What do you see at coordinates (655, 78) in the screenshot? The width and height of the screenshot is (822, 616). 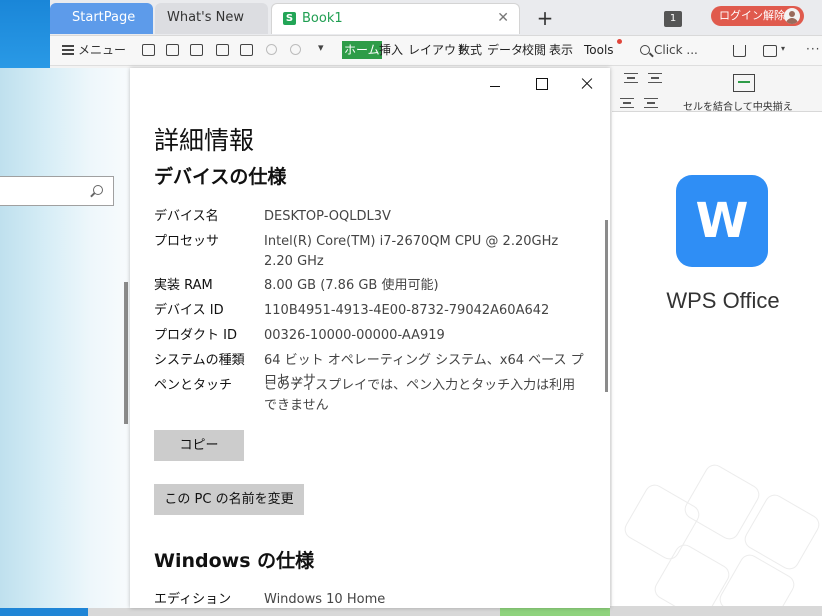 I see `align-right-icon` at bounding box center [655, 78].